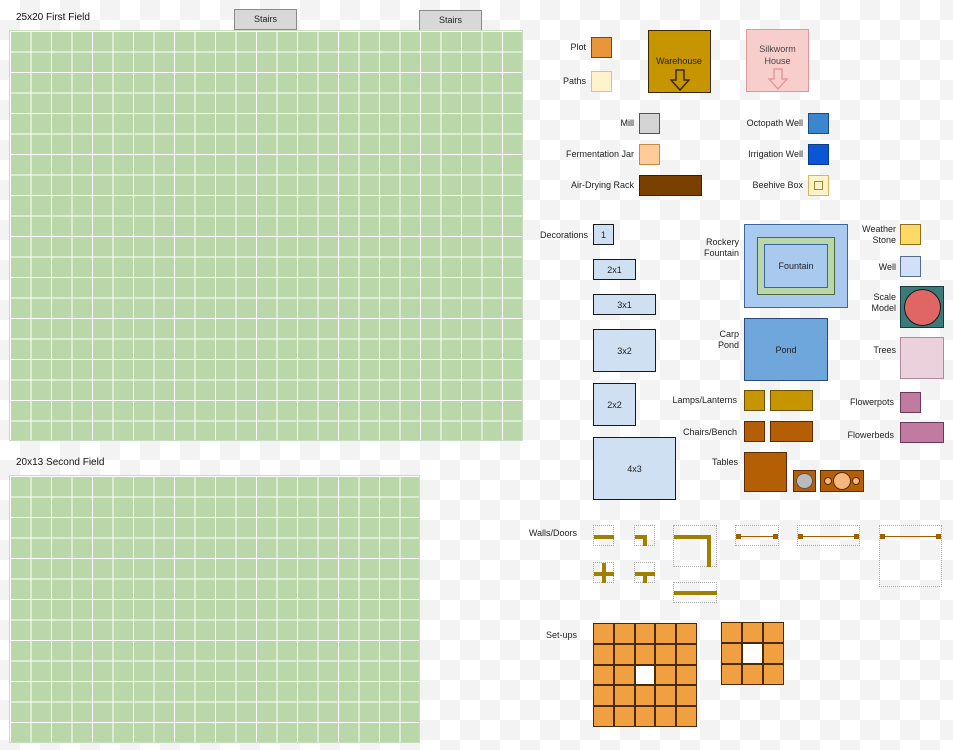 The image size is (953, 750). I want to click on rockery-fountain: Fountain, so click(796, 266).